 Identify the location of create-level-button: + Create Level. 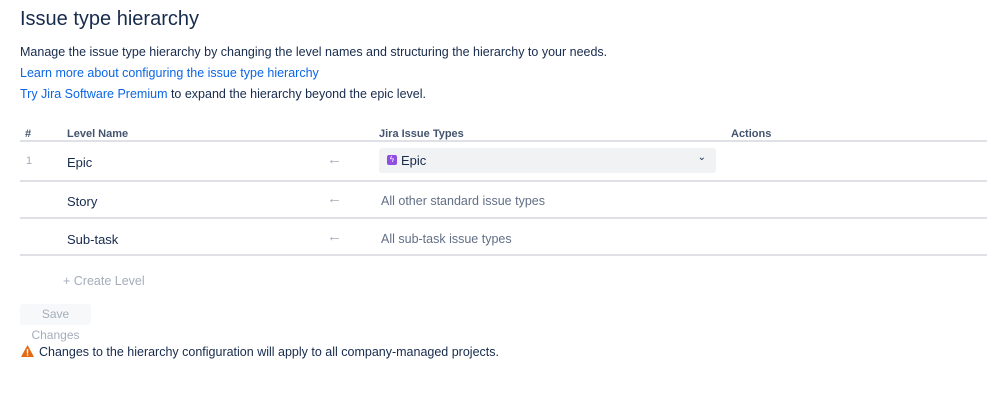
(104, 281).